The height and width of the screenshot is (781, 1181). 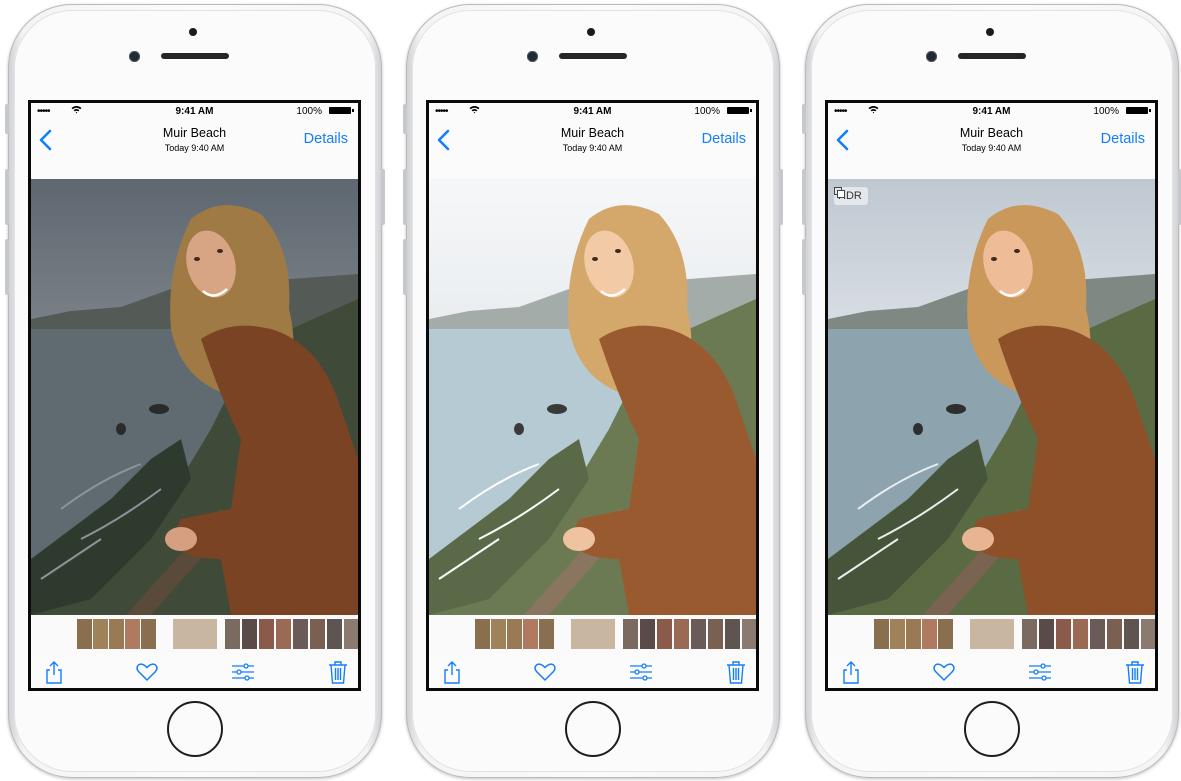 What do you see at coordinates (383, 197) in the screenshot?
I see `power-button` at bounding box center [383, 197].